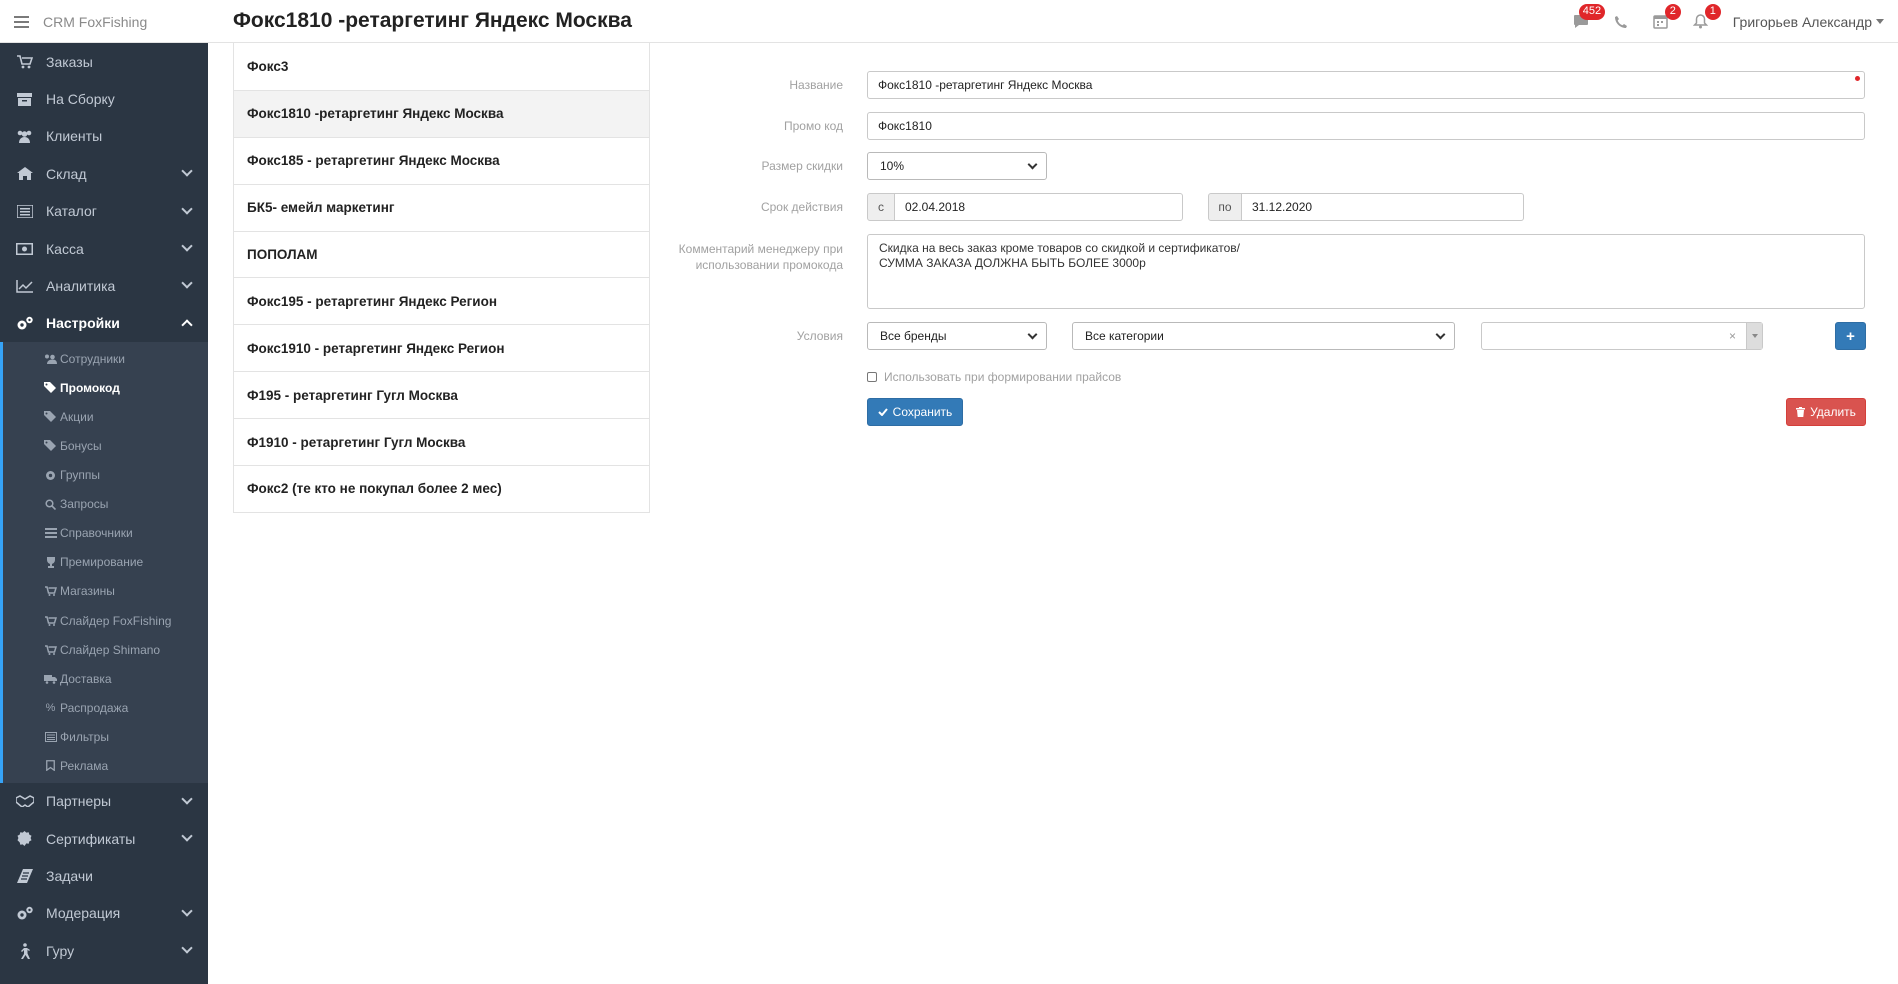 The width and height of the screenshot is (1898, 984). What do you see at coordinates (441, 394) in the screenshot?
I see `promo-list-item: Ф195 - ретаргетинг Гугл Москва` at bounding box center [441, 394].